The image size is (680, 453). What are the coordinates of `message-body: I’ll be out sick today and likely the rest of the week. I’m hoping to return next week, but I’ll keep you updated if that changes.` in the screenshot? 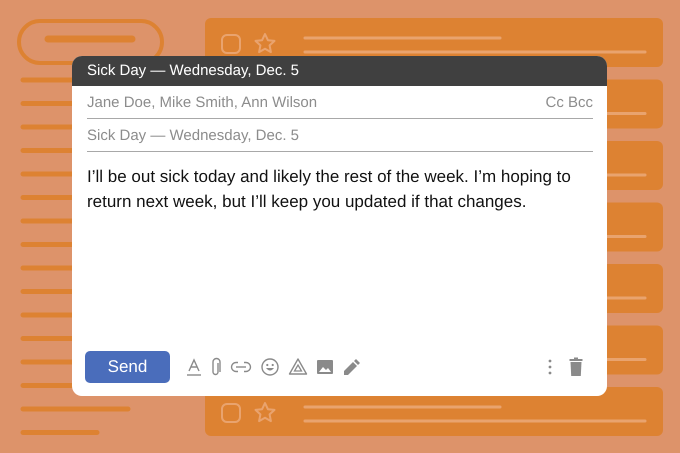 It's located at (339, 189).